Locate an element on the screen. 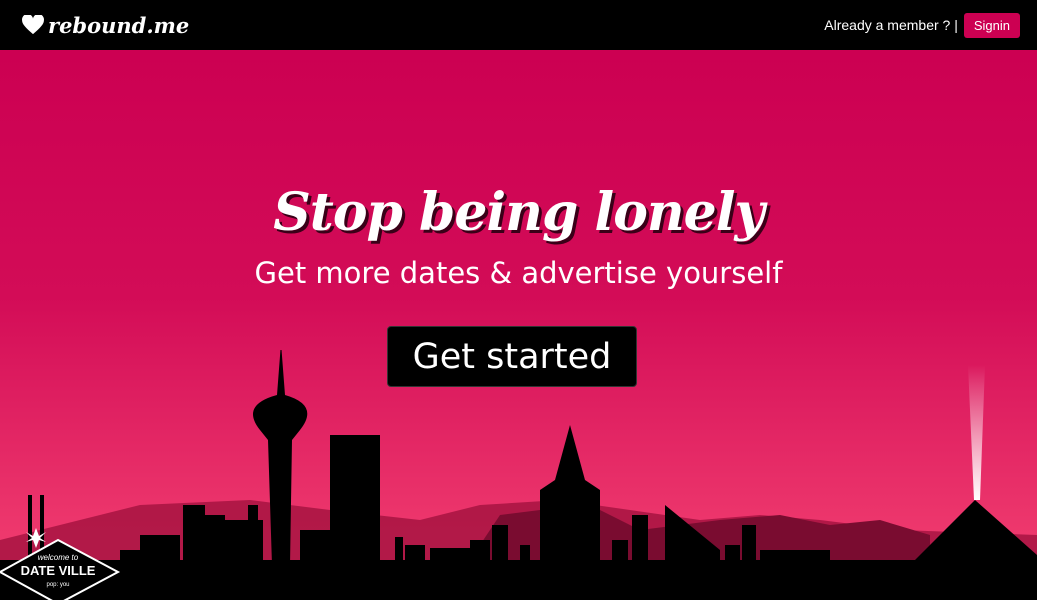 Image resolution: width=1037 pixels, height=600 pixels. top-nav: rebound.me Already a member ? | Signin is located at coordinates (518, 25).